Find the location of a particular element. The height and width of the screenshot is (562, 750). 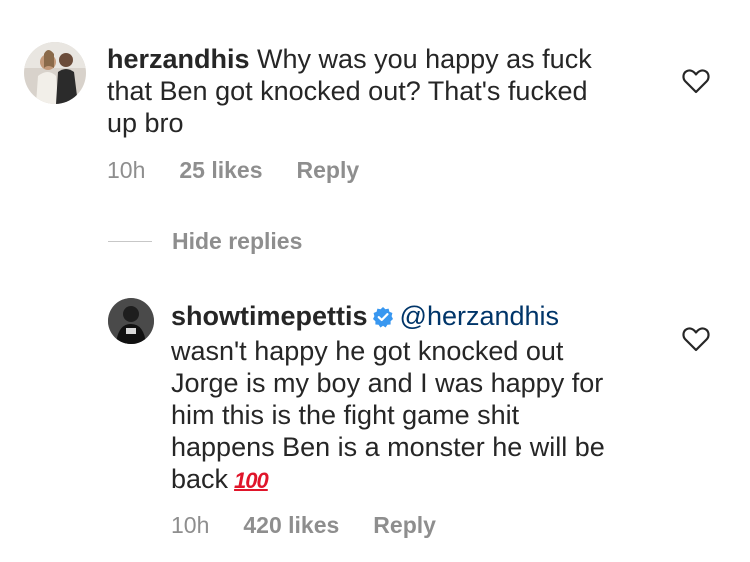

comment-body: back is located at coordinates (200, 479).